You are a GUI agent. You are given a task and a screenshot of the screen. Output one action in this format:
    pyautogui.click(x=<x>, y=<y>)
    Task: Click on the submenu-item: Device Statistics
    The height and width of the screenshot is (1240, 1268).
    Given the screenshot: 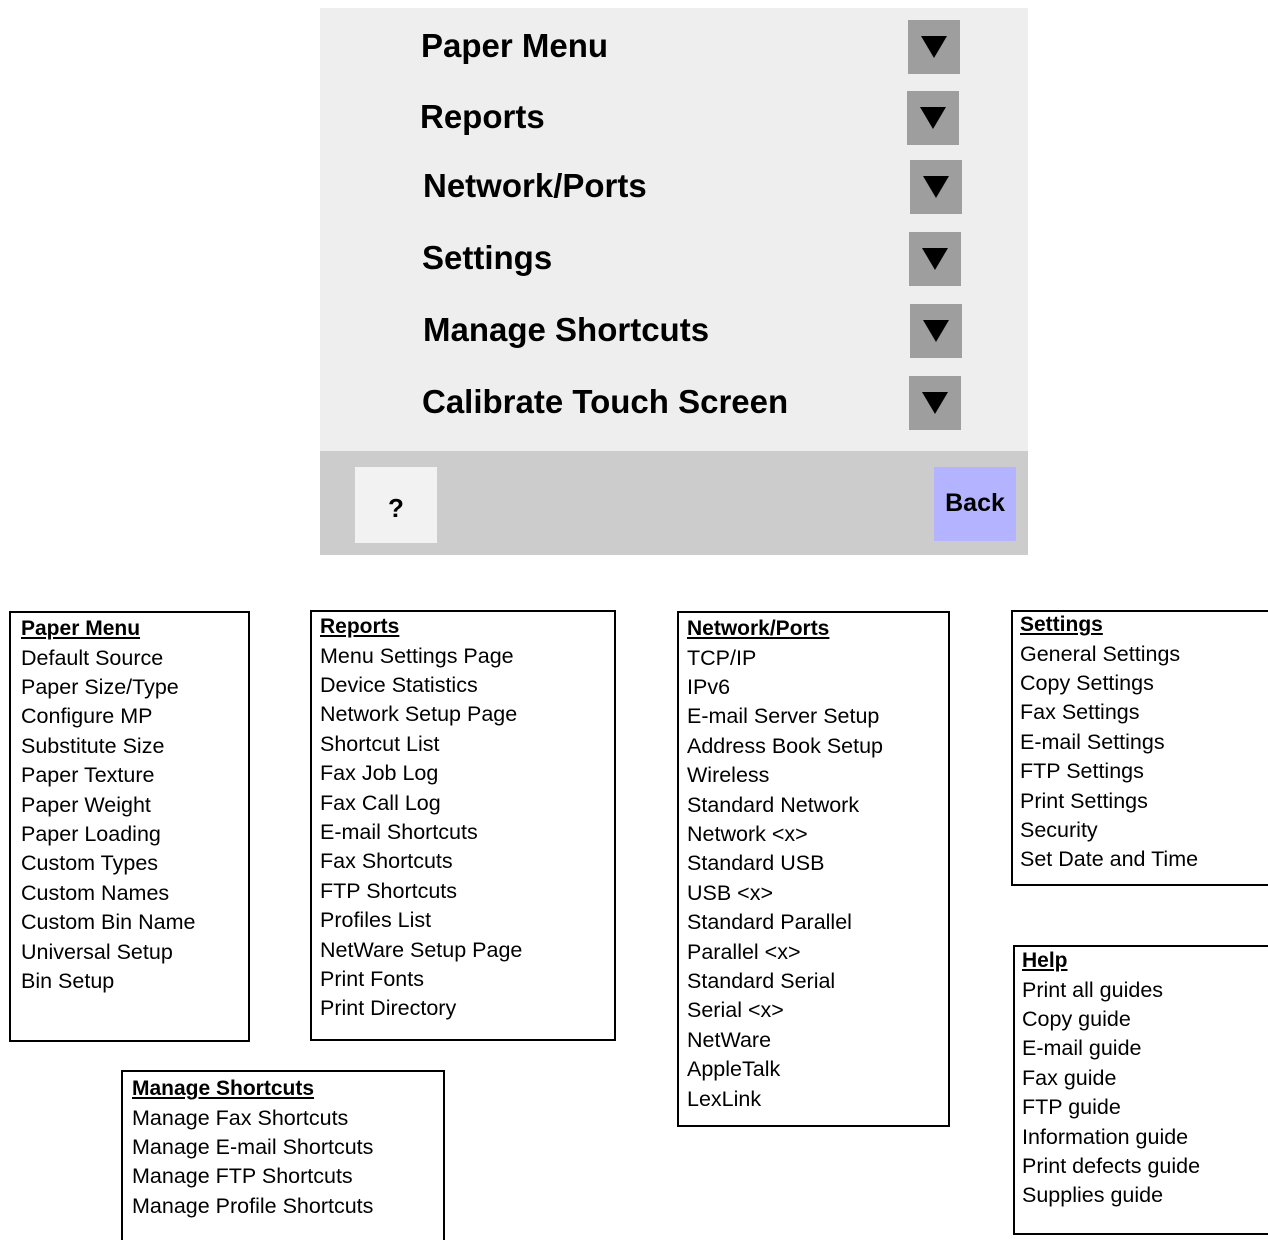 What is the action you would take?
    pyautogui.click(x=399, y=684)
    